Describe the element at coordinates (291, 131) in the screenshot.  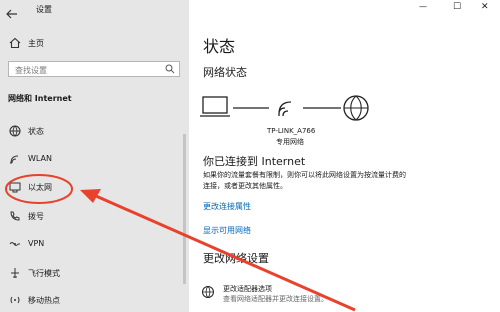
I see `network-name: TP-LINK_A766` at that location.